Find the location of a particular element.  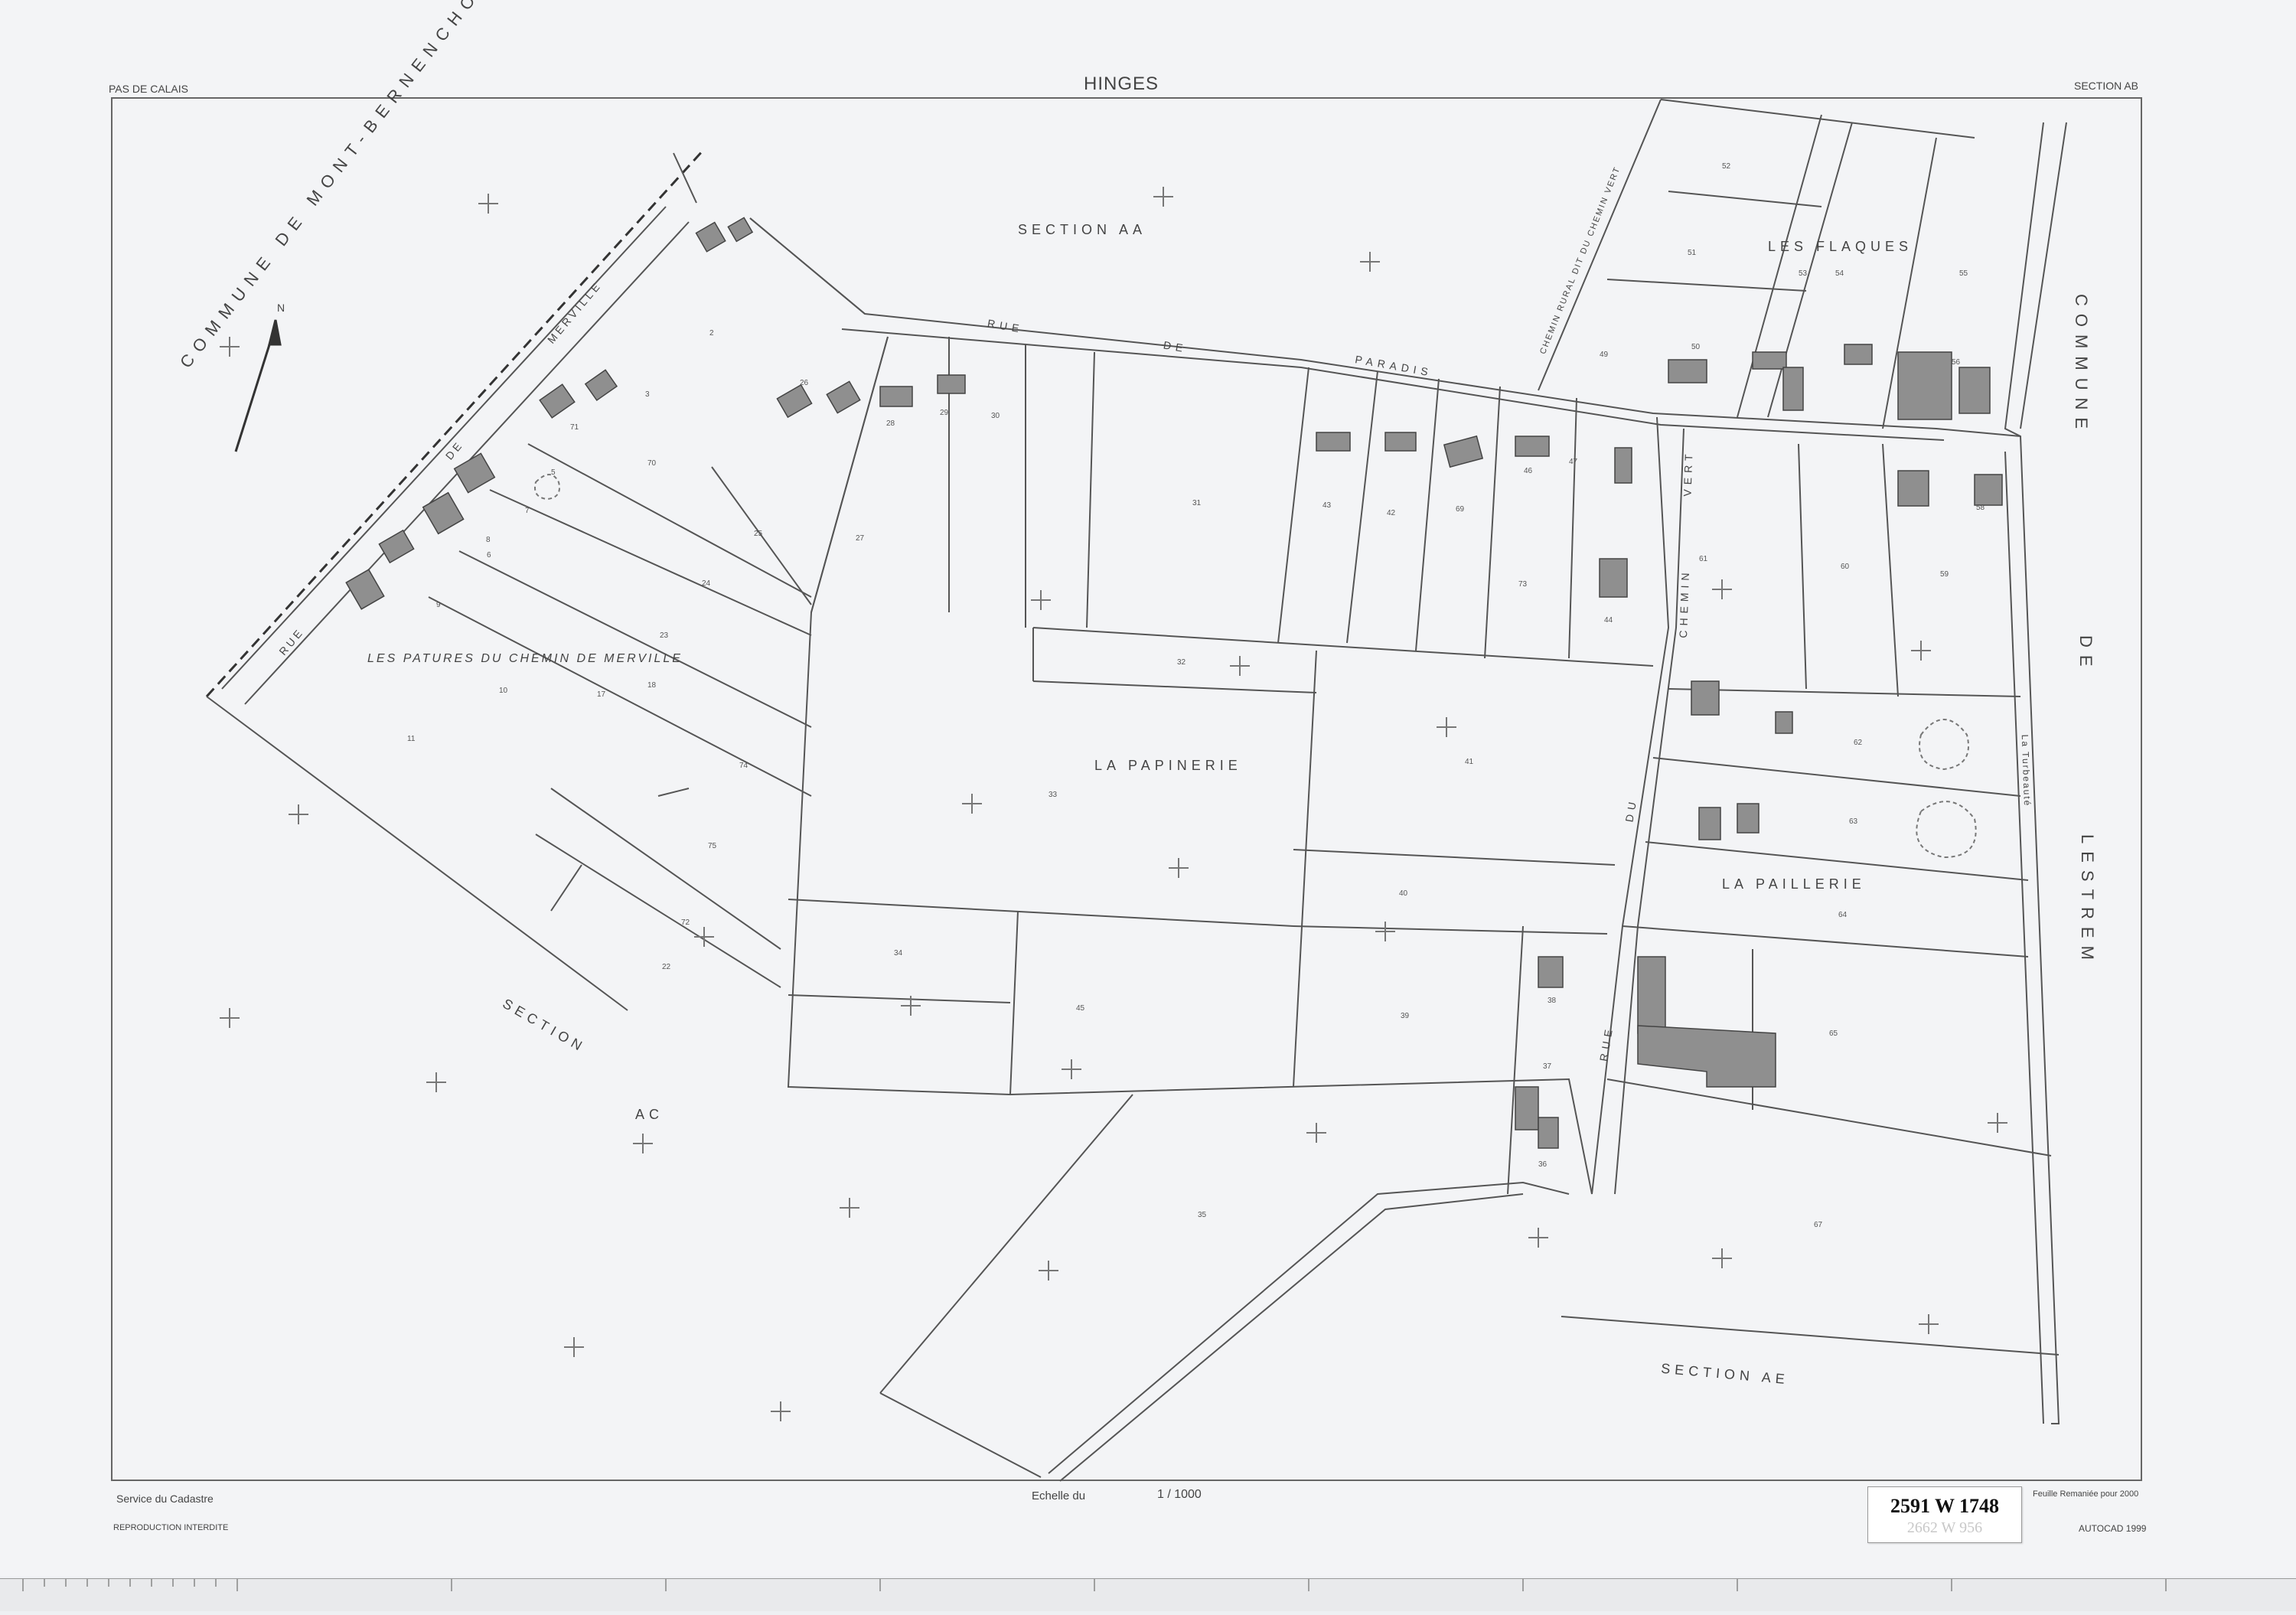

edition-note: Feuille Remaniée pour 2000 is located at coordinates (2086, 1494).